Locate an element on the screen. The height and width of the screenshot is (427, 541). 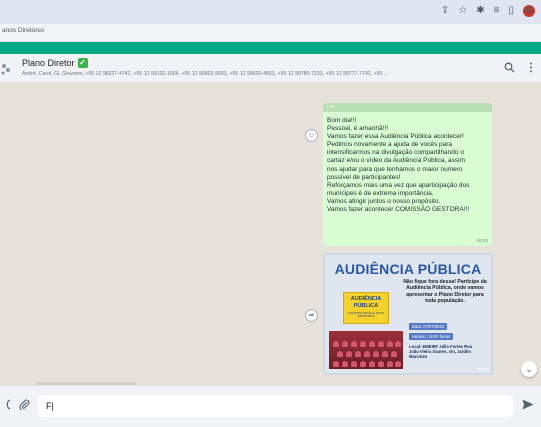
image-message-time: 08:33 is located at coordinates (483, 369).